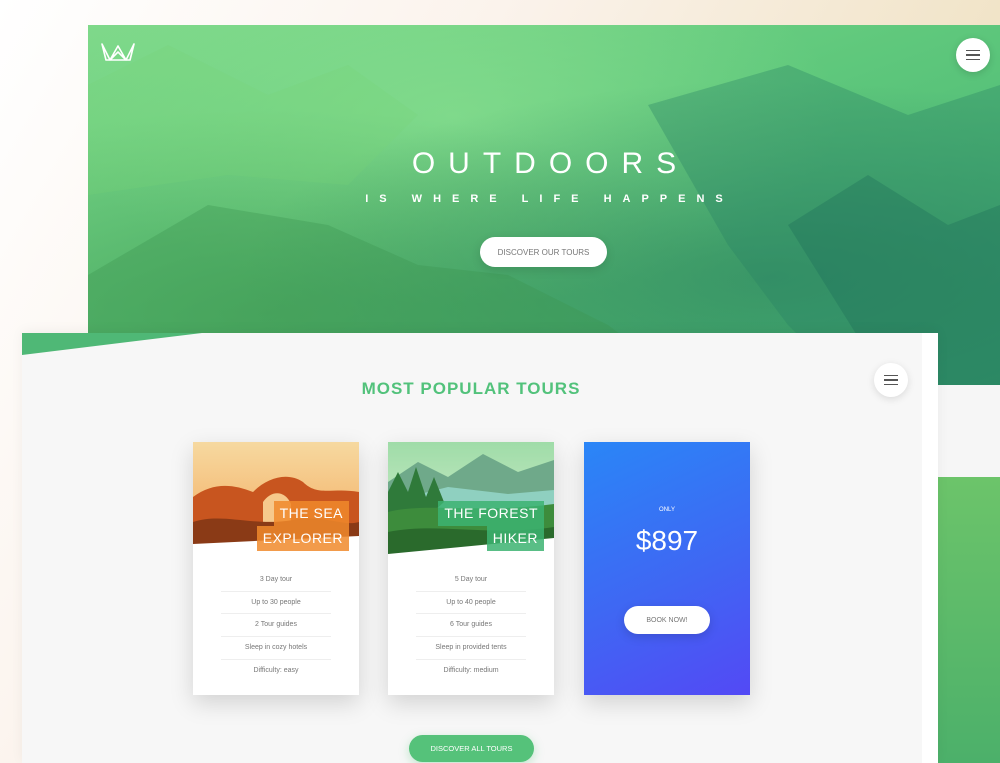 This screenshot has width=1000, height=763. I want to click on section-divider, so click(112, 344).